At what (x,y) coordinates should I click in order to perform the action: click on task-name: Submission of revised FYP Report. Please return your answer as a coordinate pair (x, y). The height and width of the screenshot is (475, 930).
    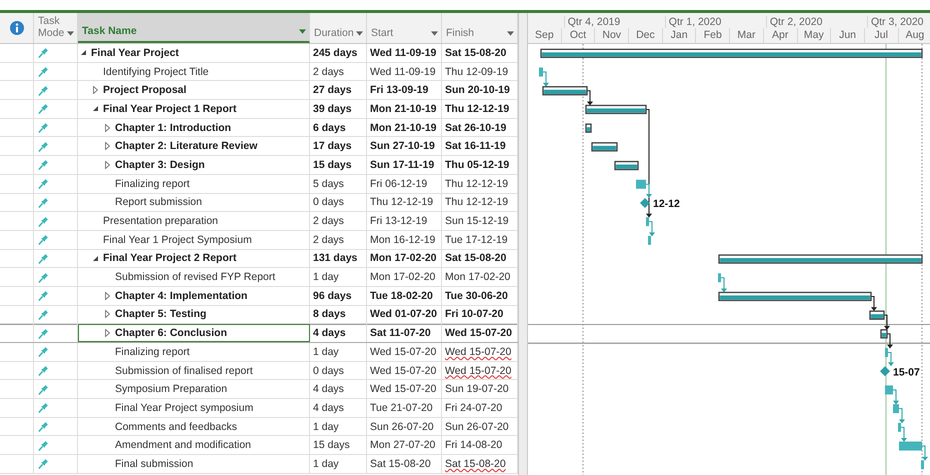
    Looking at the image, I should click on (195, 277).